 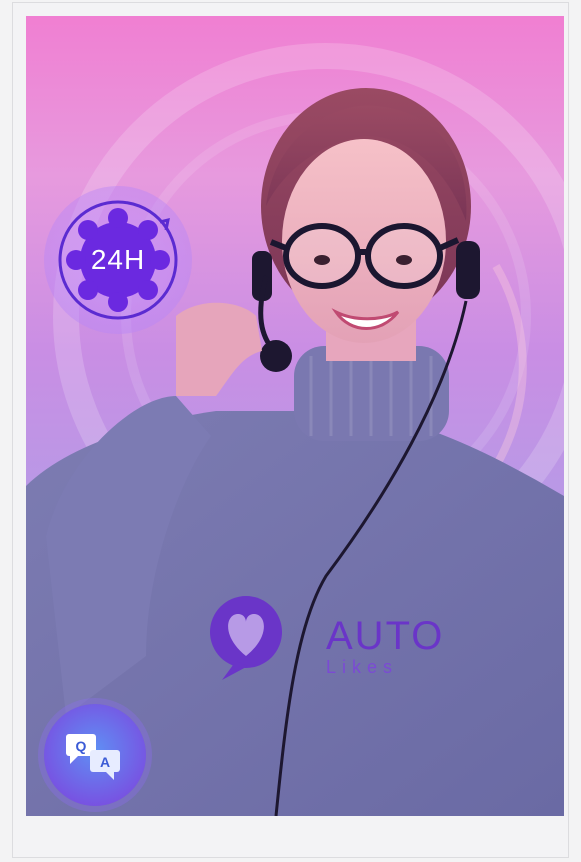 I want to click on svg-text: A, so click(x=105, y=762).